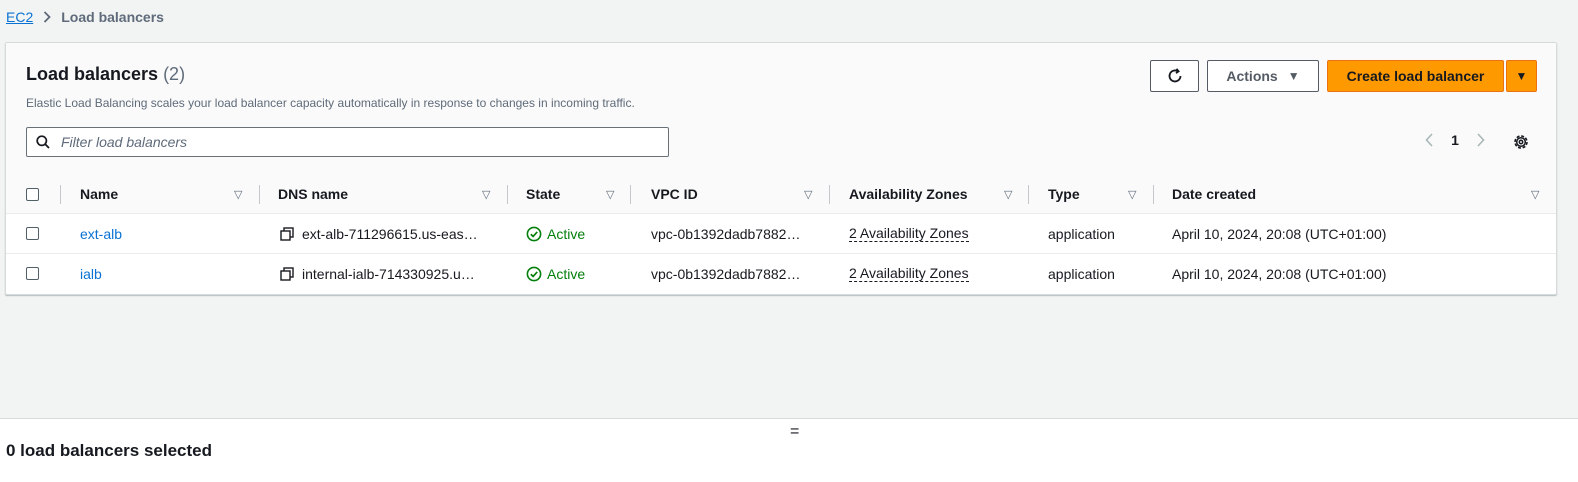 The image size is (1578, 482). What do you see at coordinates (1522, 143) in the screenshot?
I see `gear-icon` at bounding box center [1522, 143].